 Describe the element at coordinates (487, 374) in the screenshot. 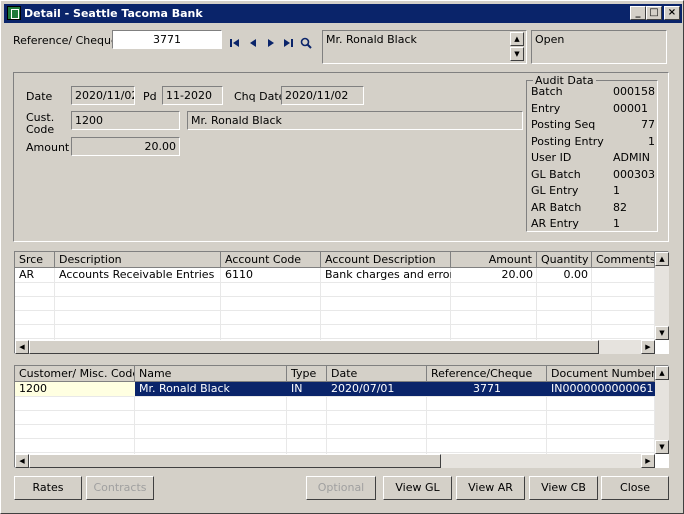

I see `ar_grid-column-header: Reference/Cheque` at that location.